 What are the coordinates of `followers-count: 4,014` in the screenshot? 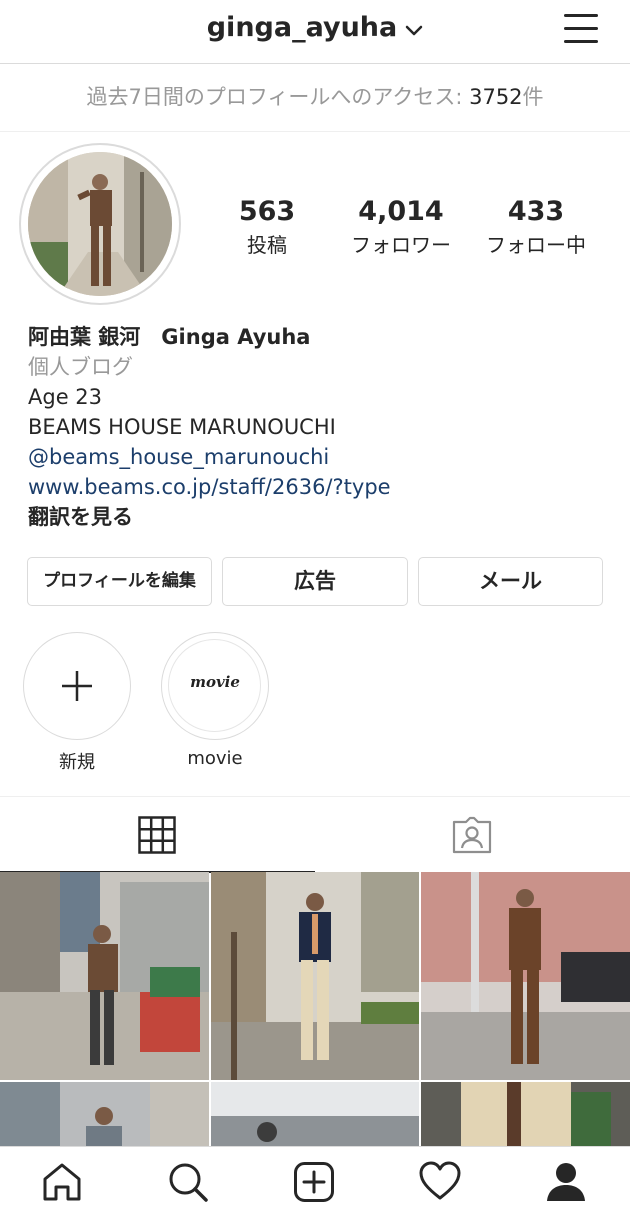 It's located at (401, 211).